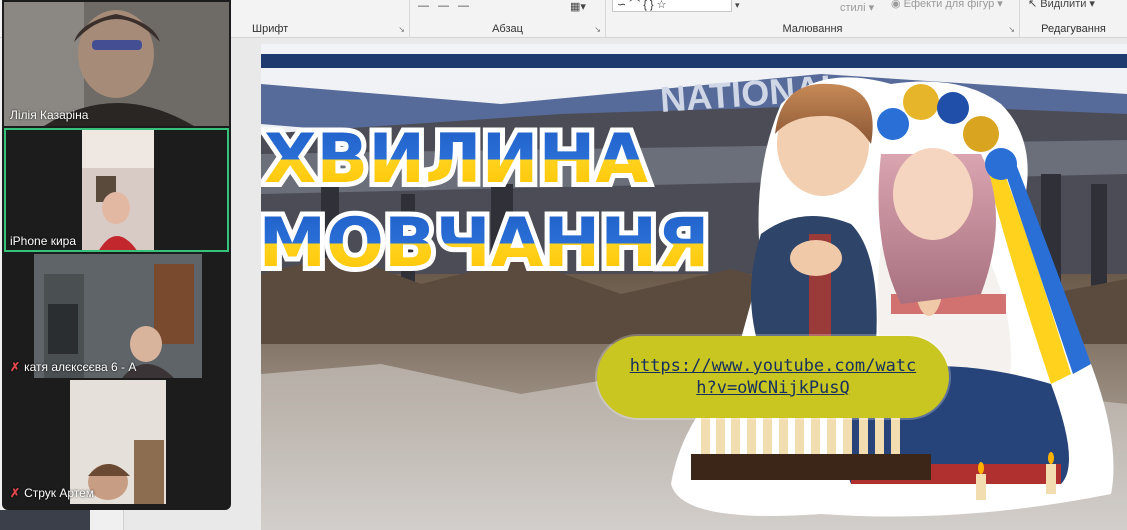 This screenshot has width=1127, height=530. What do you see at coordinates (485, 243) in the screenshot?
I see `title-line-2: МОВЧАННЯ` at bounding box center [485, 243].